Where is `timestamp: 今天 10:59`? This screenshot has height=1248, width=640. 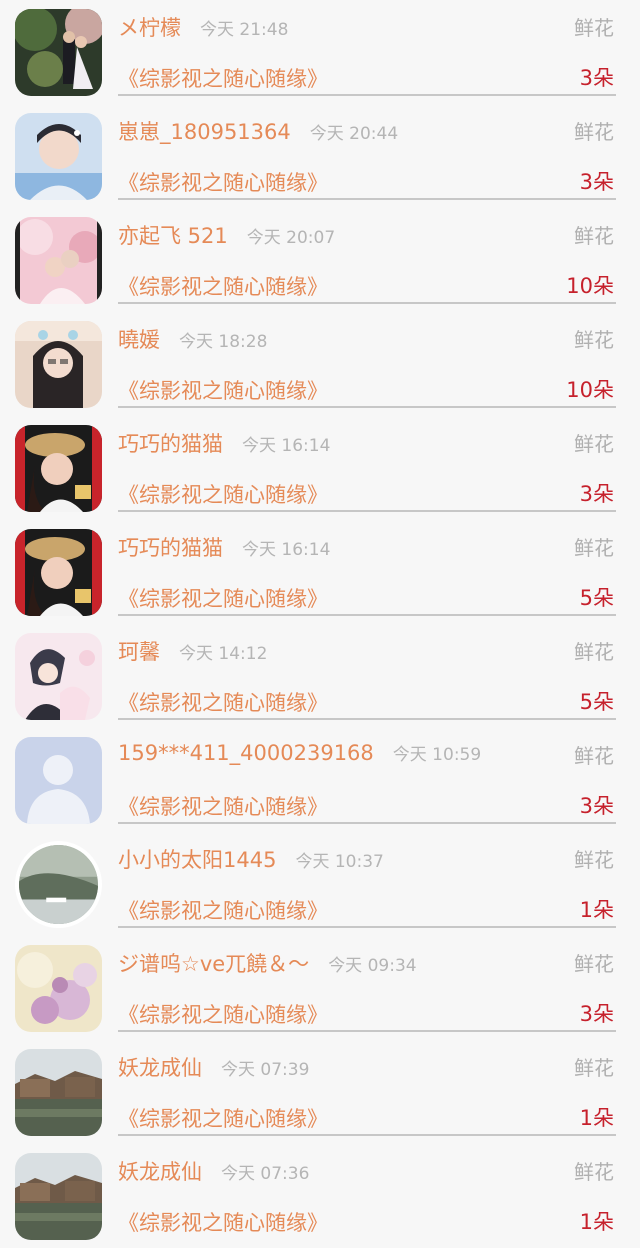 timestamp: 今天 10:59 is located at coordinates (437, 755).